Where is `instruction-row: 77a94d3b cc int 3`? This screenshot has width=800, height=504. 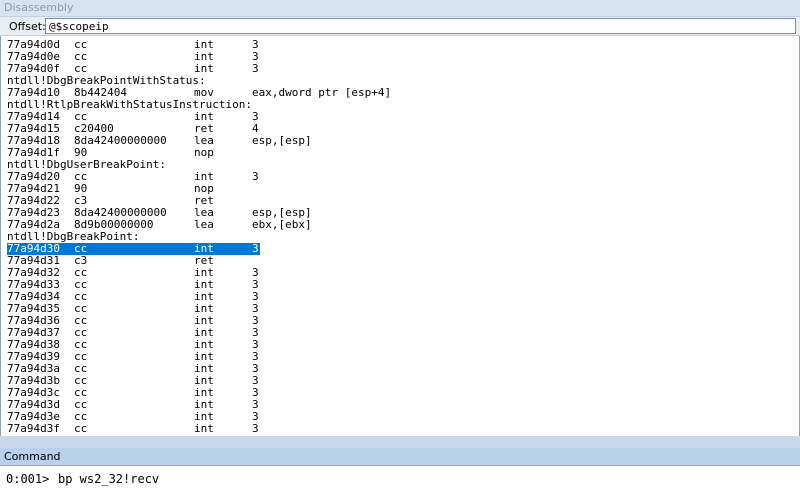
instruction-row: 77a94d3b cc int 3 is located at coordinates (397, 381).